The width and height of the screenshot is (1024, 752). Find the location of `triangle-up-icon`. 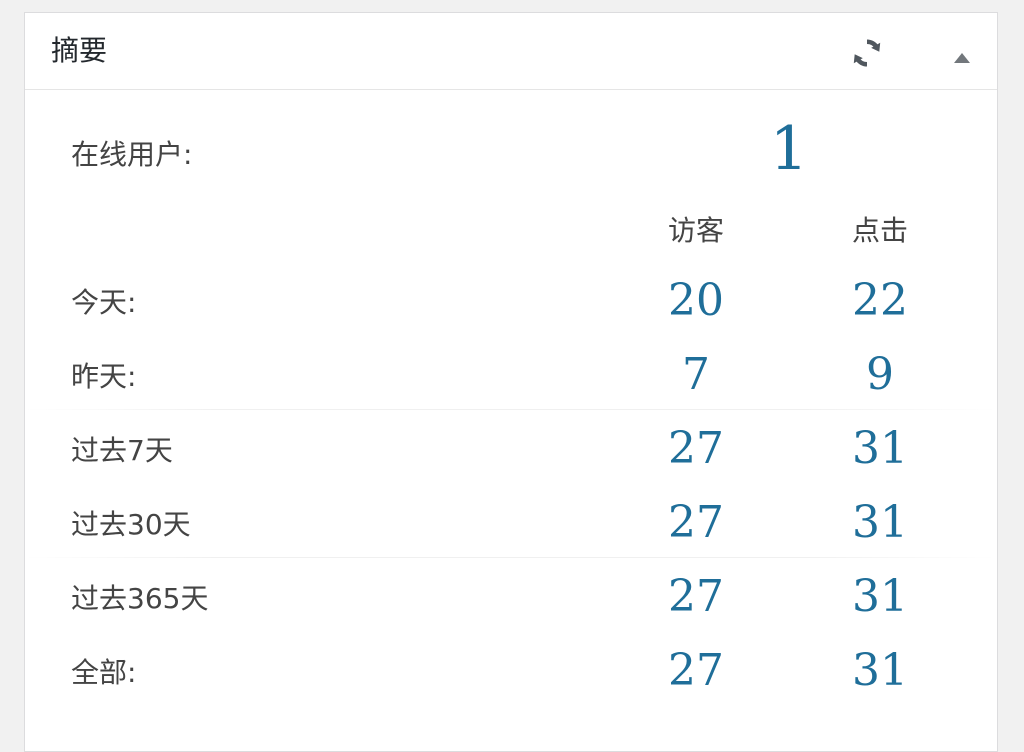

triangle-up-icon is located at coordinates (962, 58).